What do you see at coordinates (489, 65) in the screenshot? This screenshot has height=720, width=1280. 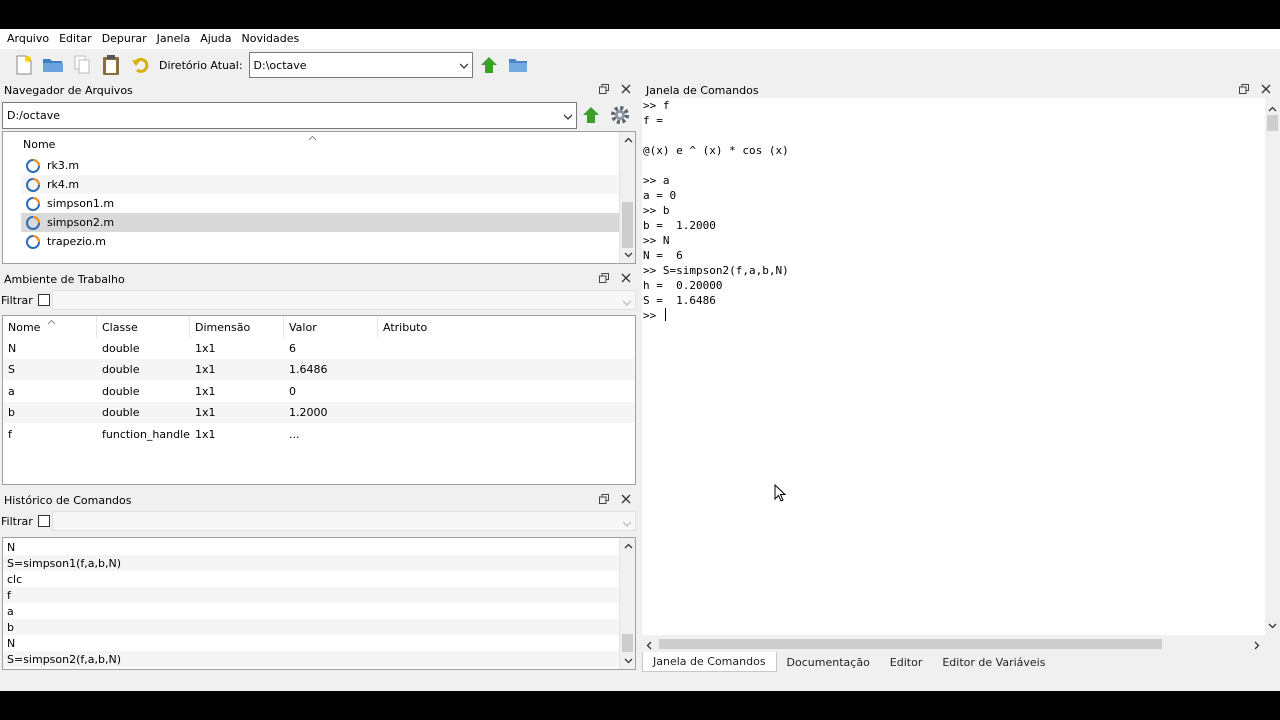 I see `go-up-icon` at bounding box center [489, 65].